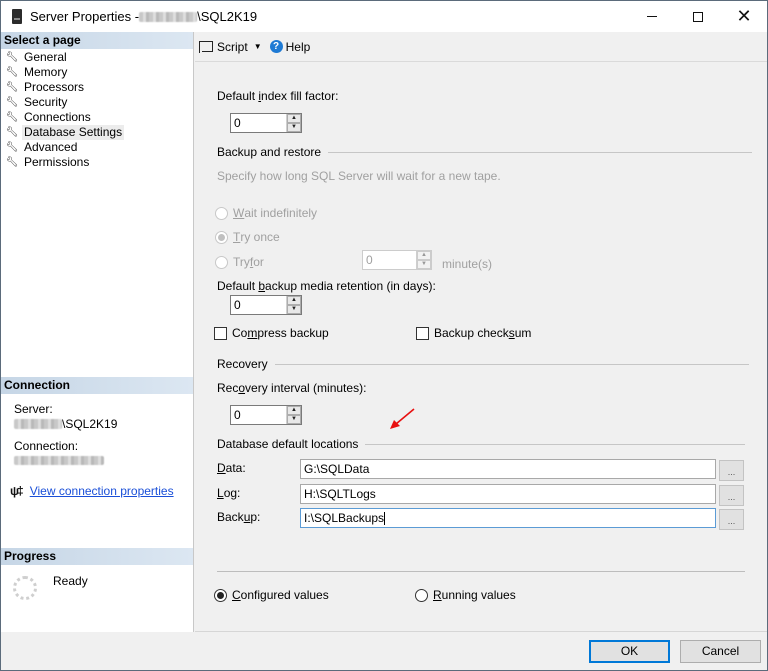 Image resolution: width=768 pixels, height=671 pixels. I want to click on label-part: onfigured values, so click(284, 595).